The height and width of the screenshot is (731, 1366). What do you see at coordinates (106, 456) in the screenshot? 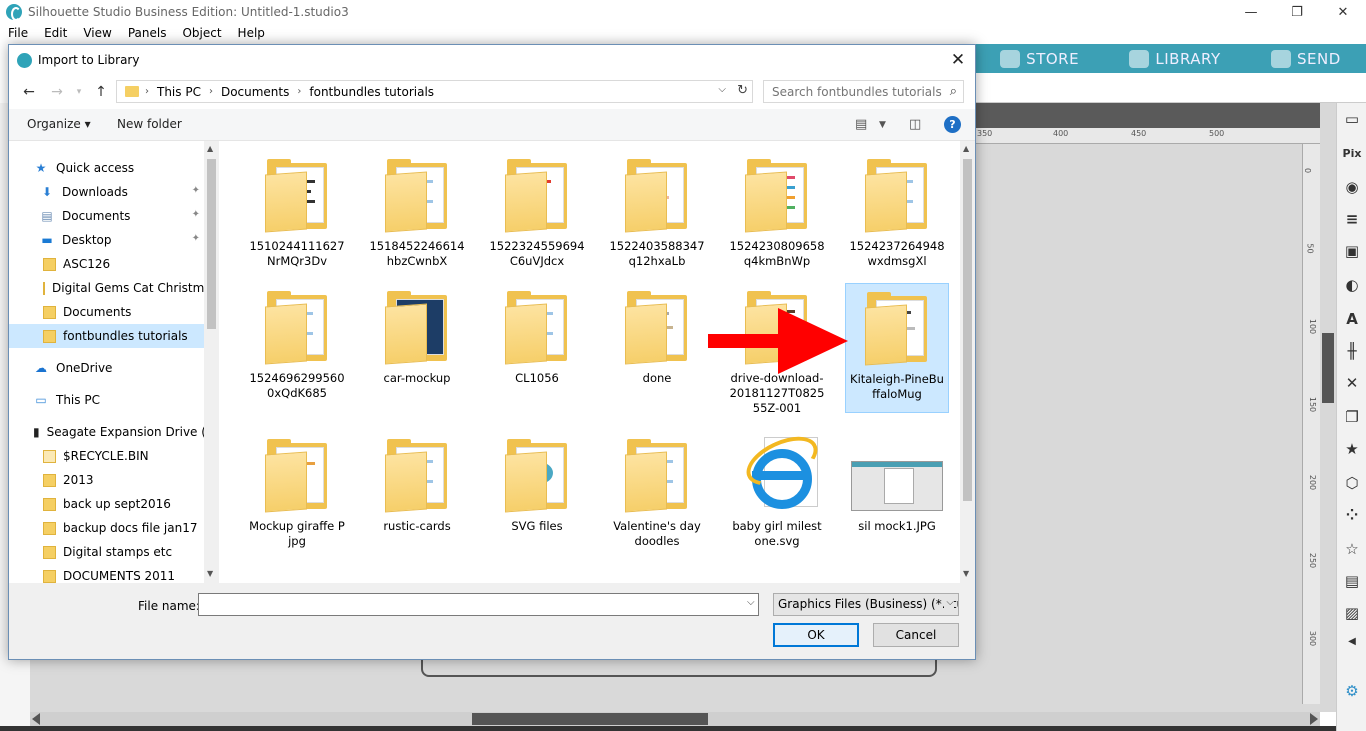
I see `nav-item-recycle-bin: $RECYCLE.BIN` at bounding box center [106, 456].